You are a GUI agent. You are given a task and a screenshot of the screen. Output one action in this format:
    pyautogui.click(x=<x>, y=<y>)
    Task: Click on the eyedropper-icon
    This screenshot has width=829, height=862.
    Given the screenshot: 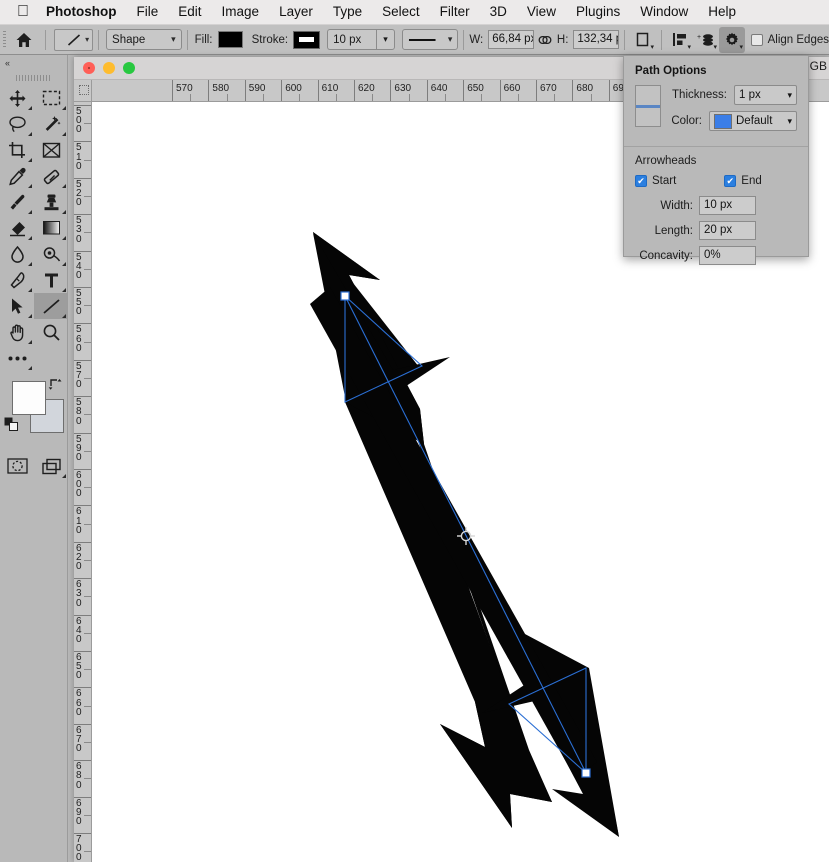 What is the action you would take?
    pyautogui.click(x=17, y=176)
    